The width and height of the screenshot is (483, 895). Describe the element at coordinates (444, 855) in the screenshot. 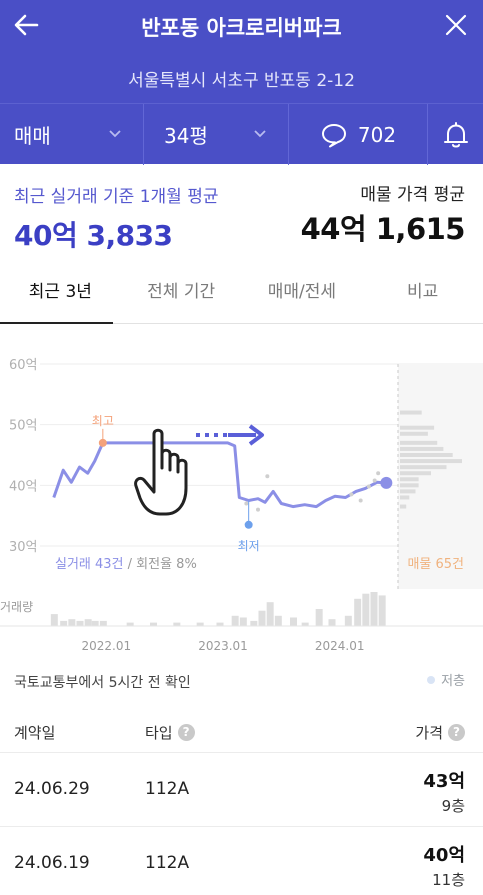

I see `trade-price: 40억` at that location.